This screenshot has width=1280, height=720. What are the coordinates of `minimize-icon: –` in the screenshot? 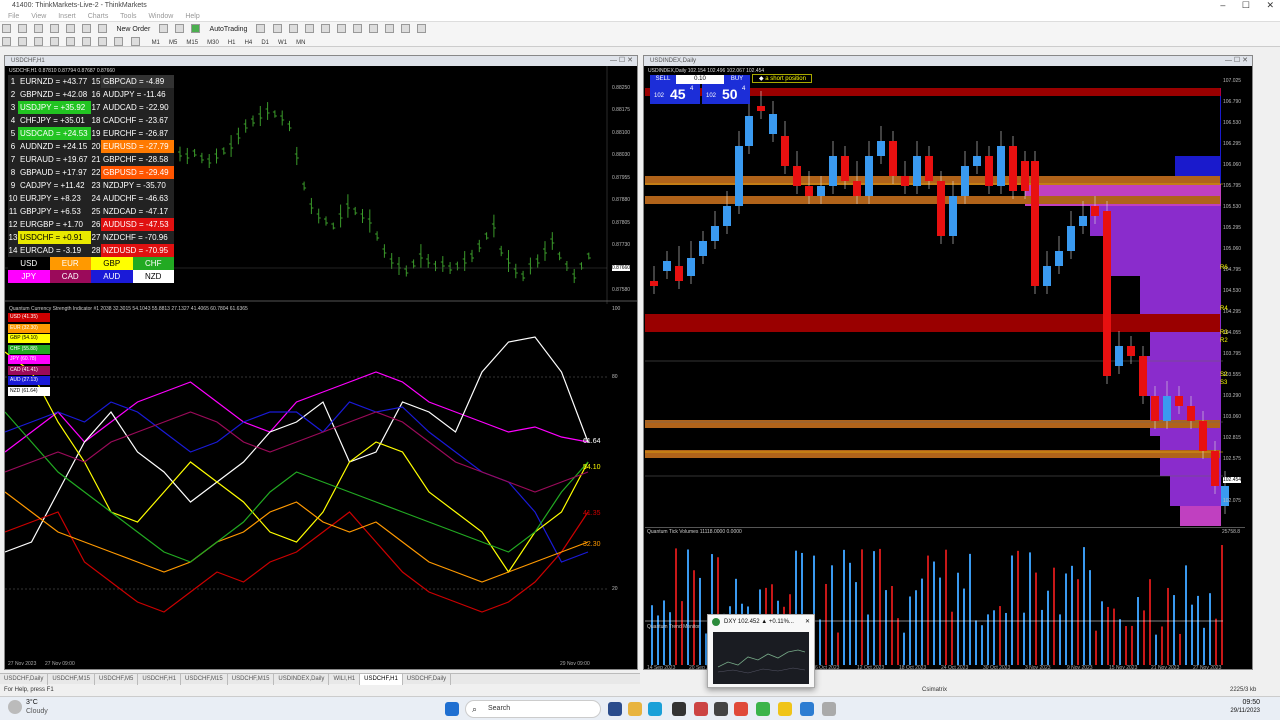 It's located at (1222, 5).